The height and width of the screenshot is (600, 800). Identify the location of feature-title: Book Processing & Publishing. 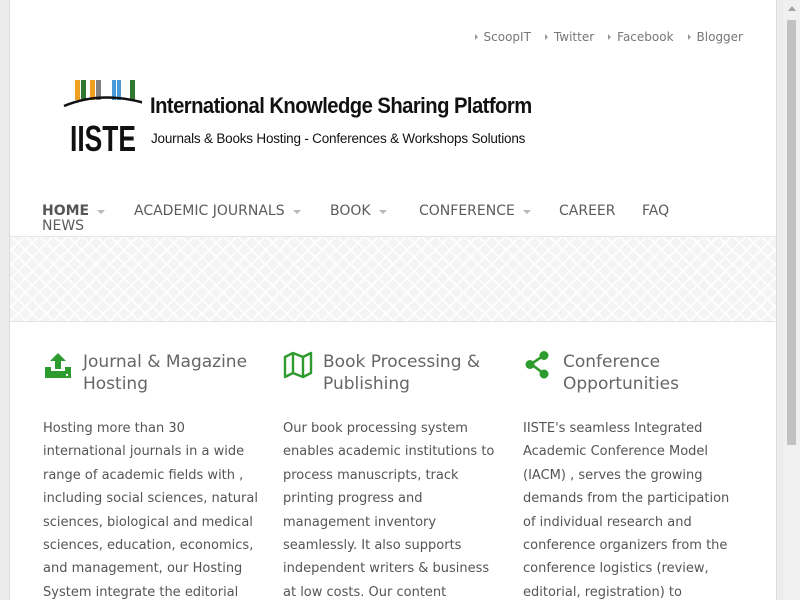
(402, 373).